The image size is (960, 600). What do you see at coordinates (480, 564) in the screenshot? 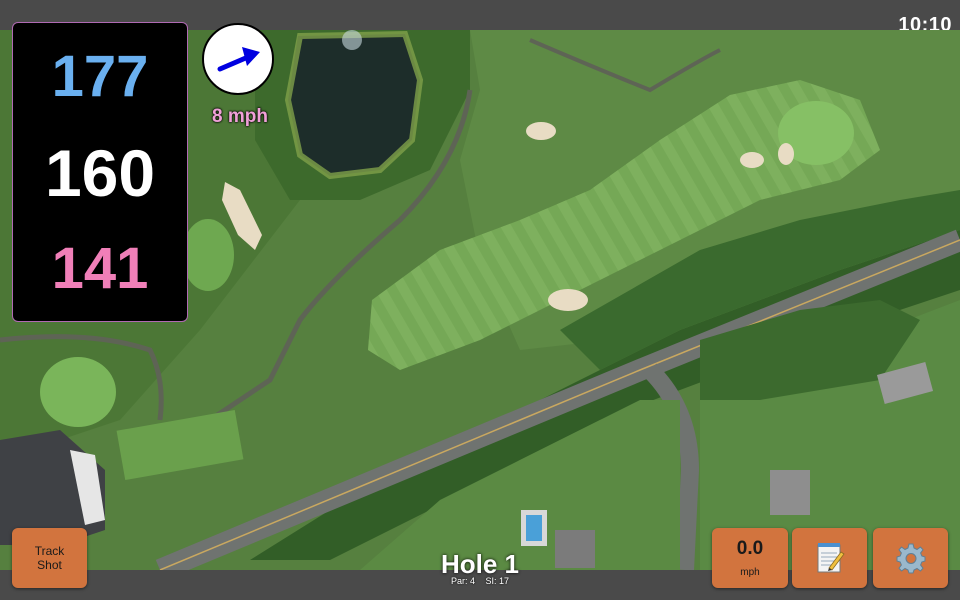
I see `hole-title: Hole 1` at bounding box center [480, 564].